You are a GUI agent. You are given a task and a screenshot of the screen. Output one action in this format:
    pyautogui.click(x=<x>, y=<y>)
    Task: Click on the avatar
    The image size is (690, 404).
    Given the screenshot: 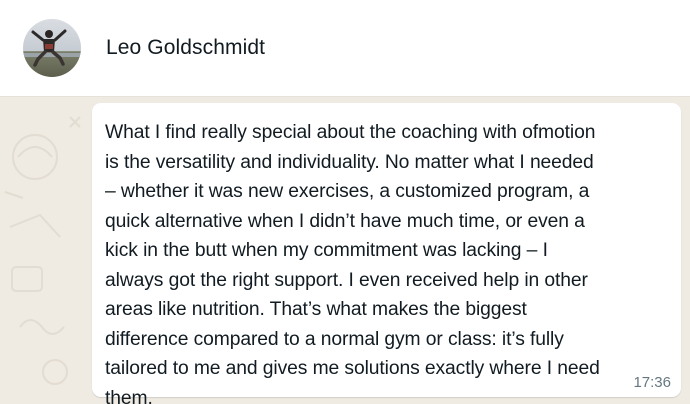 What is the action you would take?
    pyautogui.click(x=52, y=48)
    